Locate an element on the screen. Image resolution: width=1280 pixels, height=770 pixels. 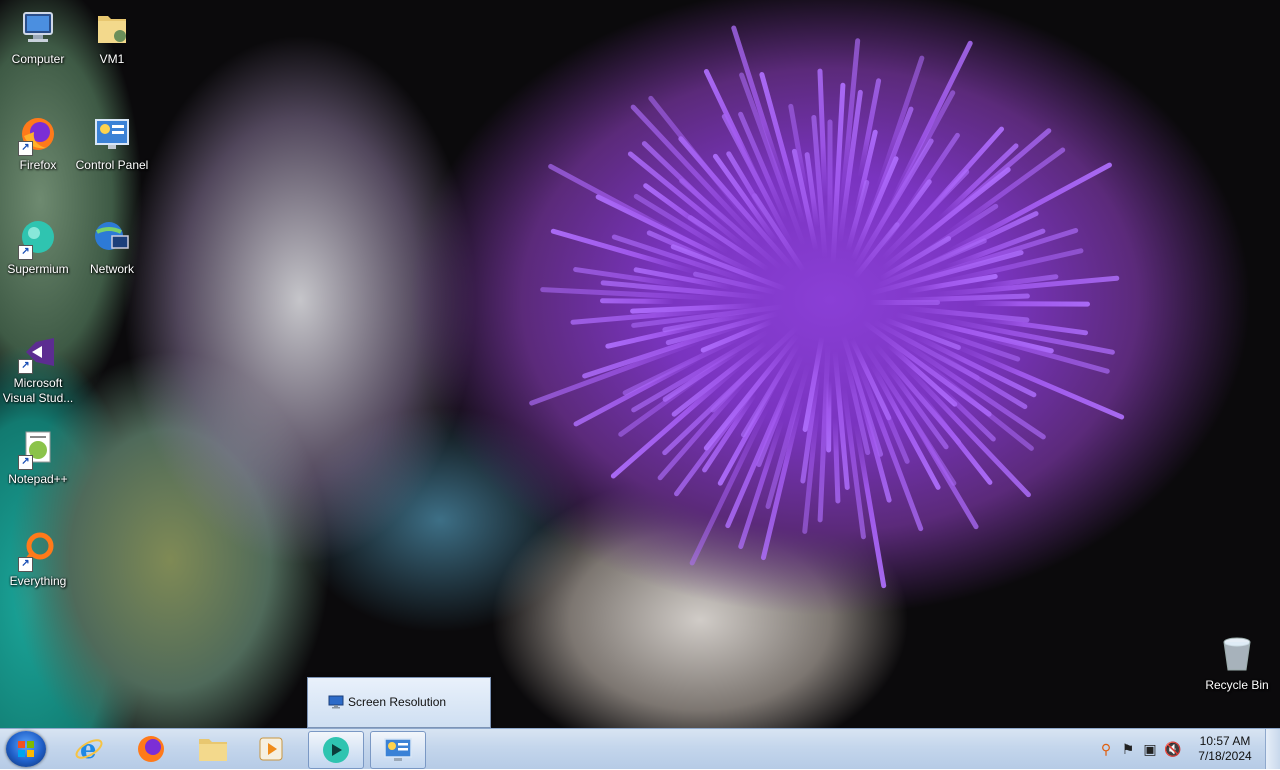
firefox-icon is located at coordinates (151, 749).